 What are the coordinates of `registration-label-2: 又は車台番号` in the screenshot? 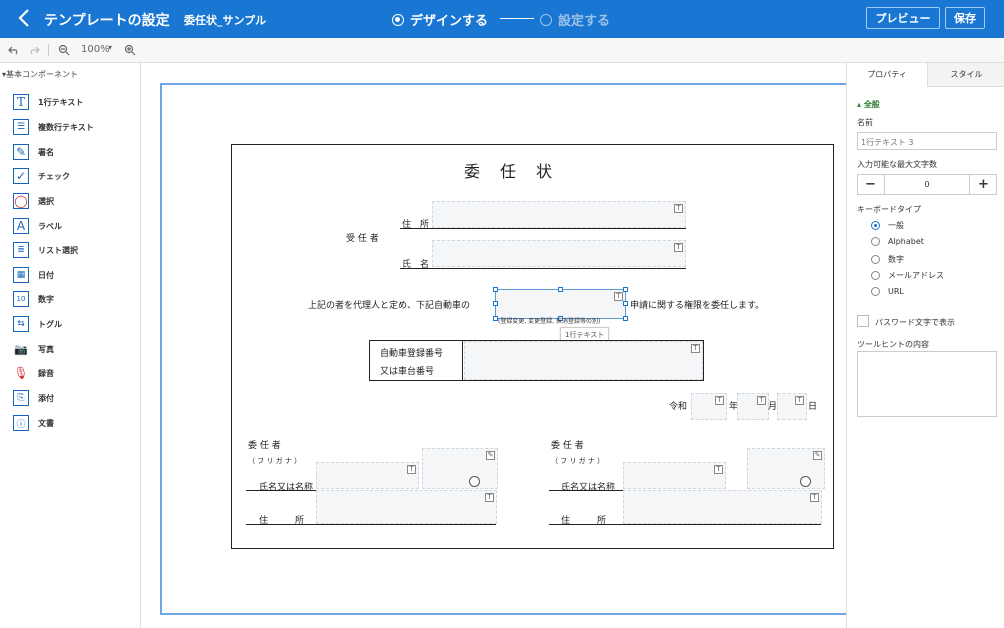 It's located at (407, 372).